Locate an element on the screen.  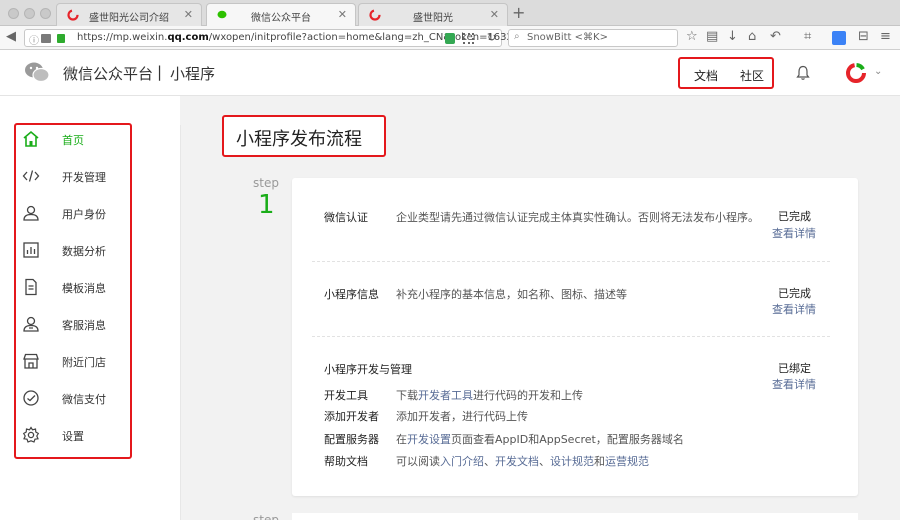
reader-icon: ▤ is located at coordinates (712, 36).